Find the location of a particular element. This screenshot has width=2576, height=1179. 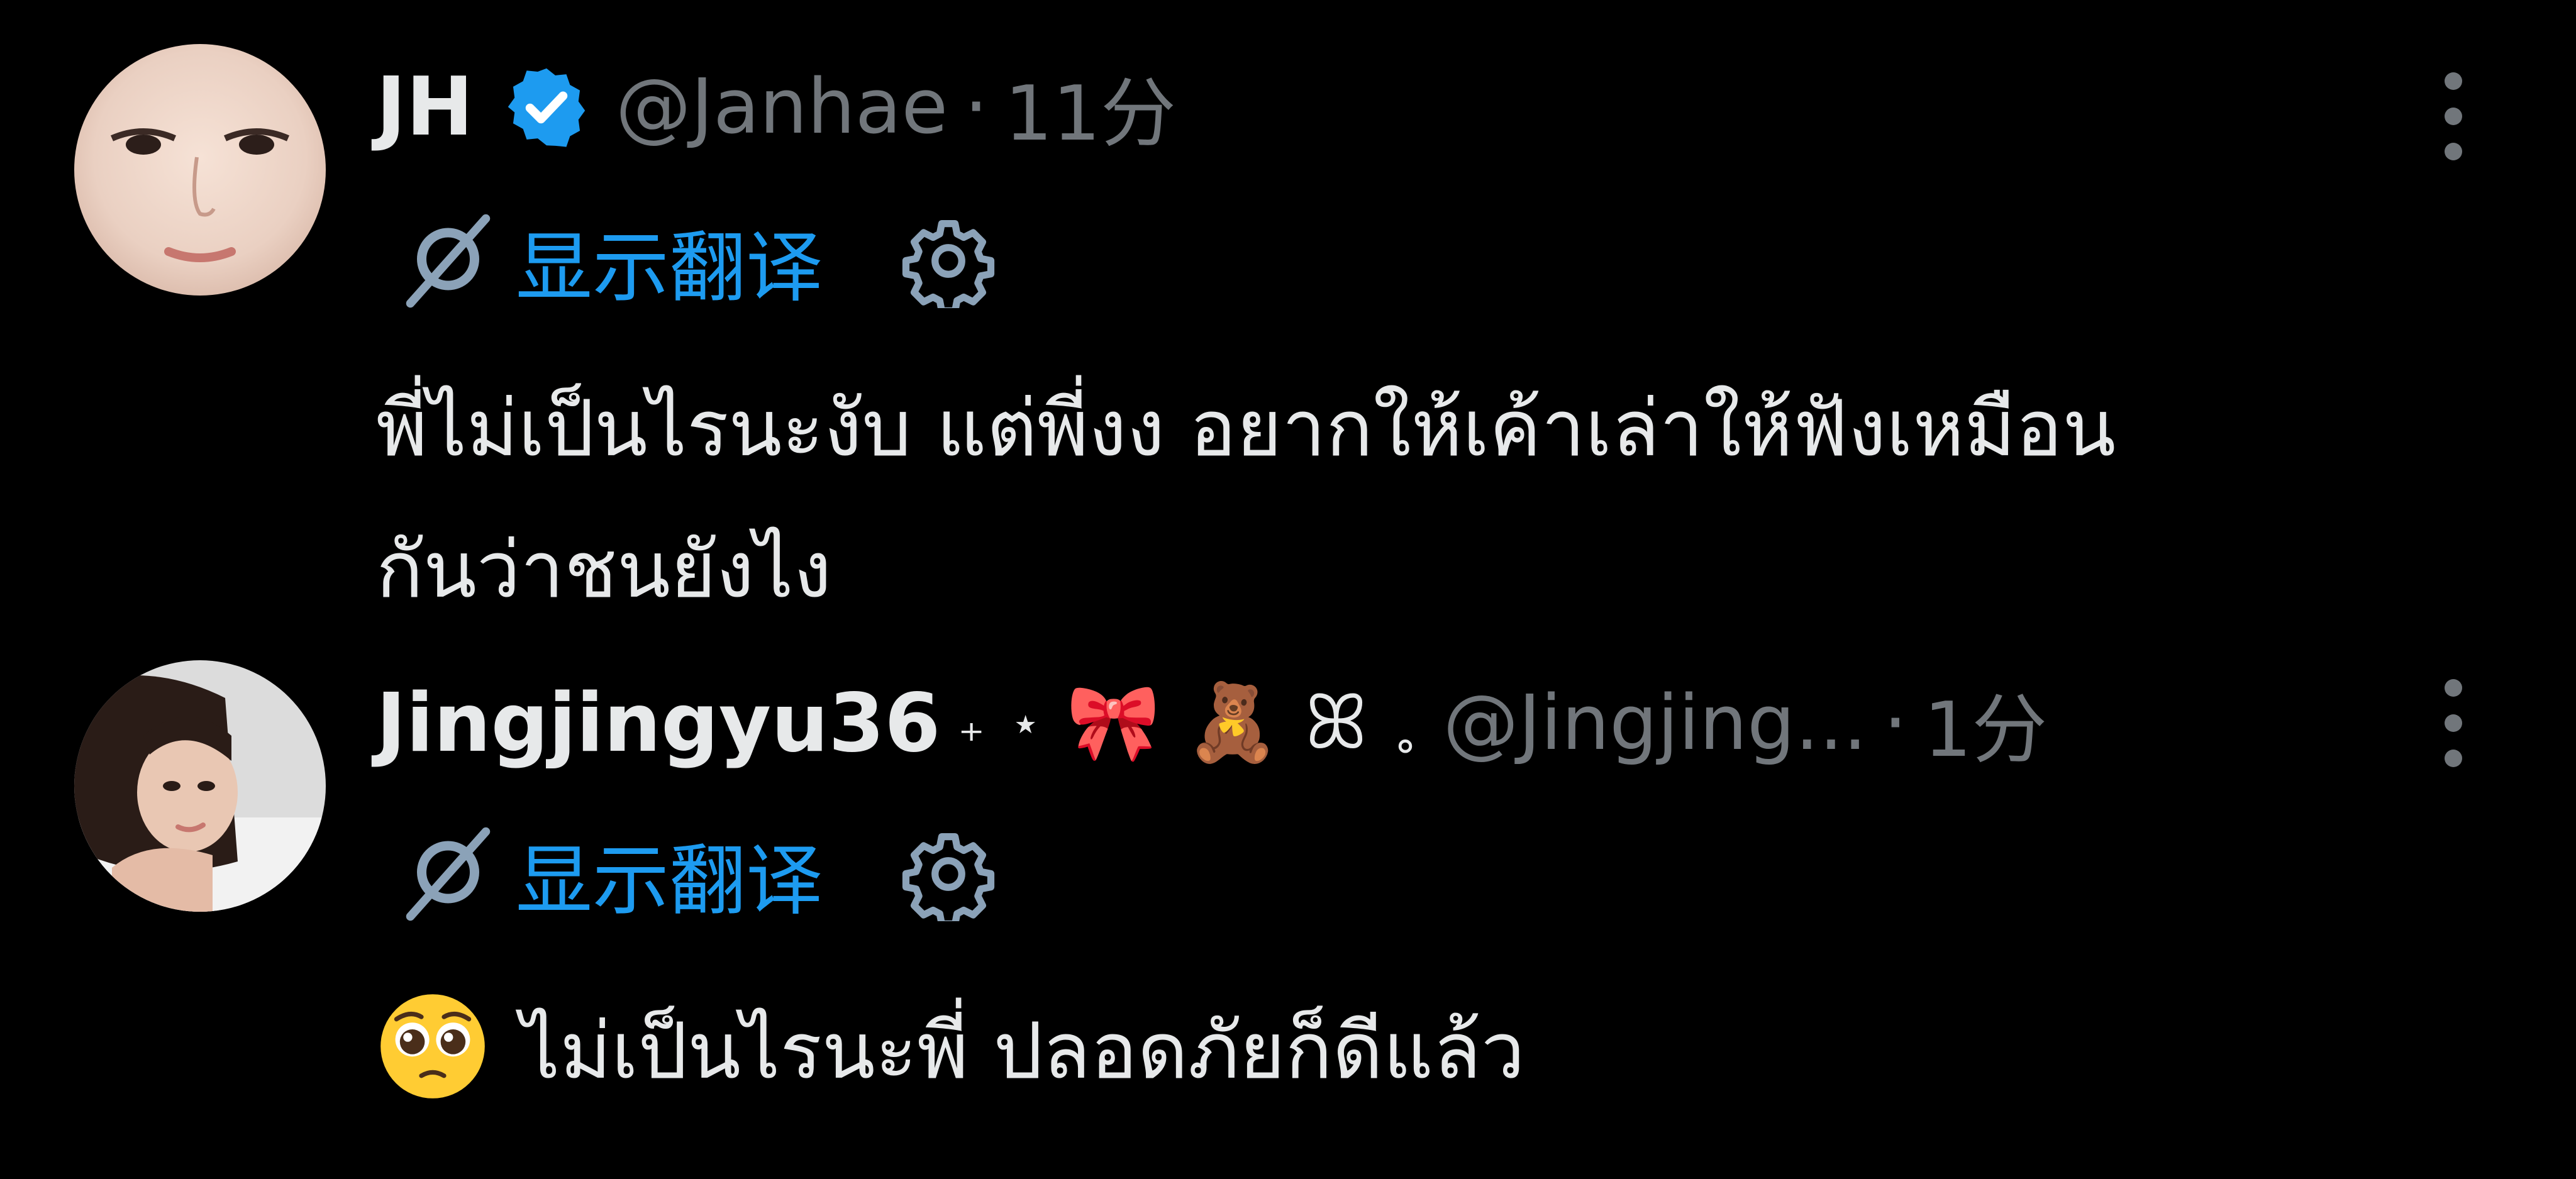

timestamp: 1分 is located at coordinates (1985, 723).